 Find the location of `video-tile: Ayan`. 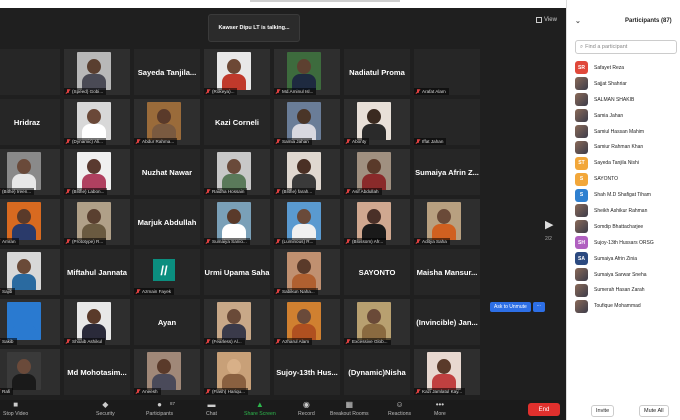

video-tile: Ayan is located at coordinates (167, 322).